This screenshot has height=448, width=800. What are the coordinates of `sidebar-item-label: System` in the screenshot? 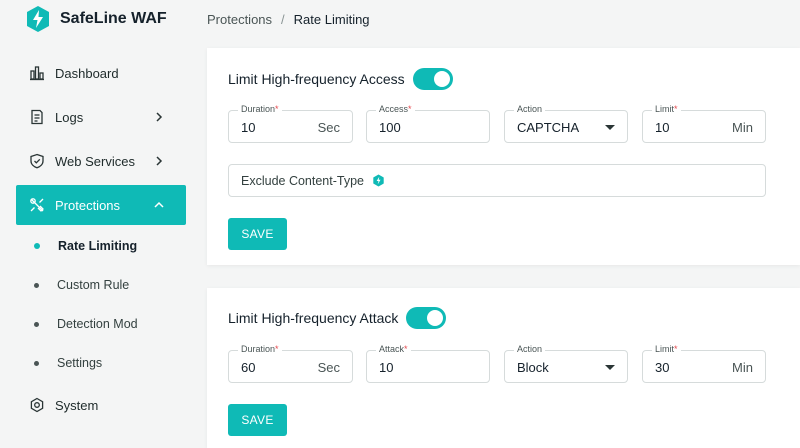 It's located at (77, 405).